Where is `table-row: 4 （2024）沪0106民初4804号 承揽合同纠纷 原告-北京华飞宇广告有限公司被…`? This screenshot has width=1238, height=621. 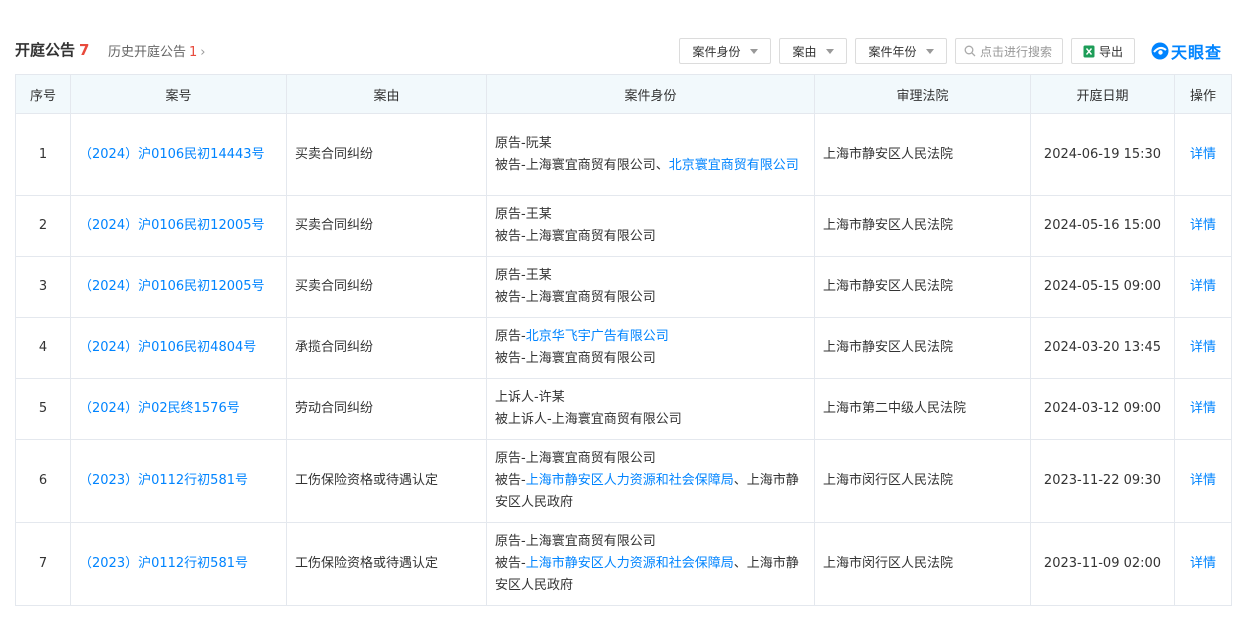
table-row: 4 （2024）沪0106民初4804号 承揽合同纠纷 原告-北京华飞宇广告有限公司被… is located at coordinates (623, 348).